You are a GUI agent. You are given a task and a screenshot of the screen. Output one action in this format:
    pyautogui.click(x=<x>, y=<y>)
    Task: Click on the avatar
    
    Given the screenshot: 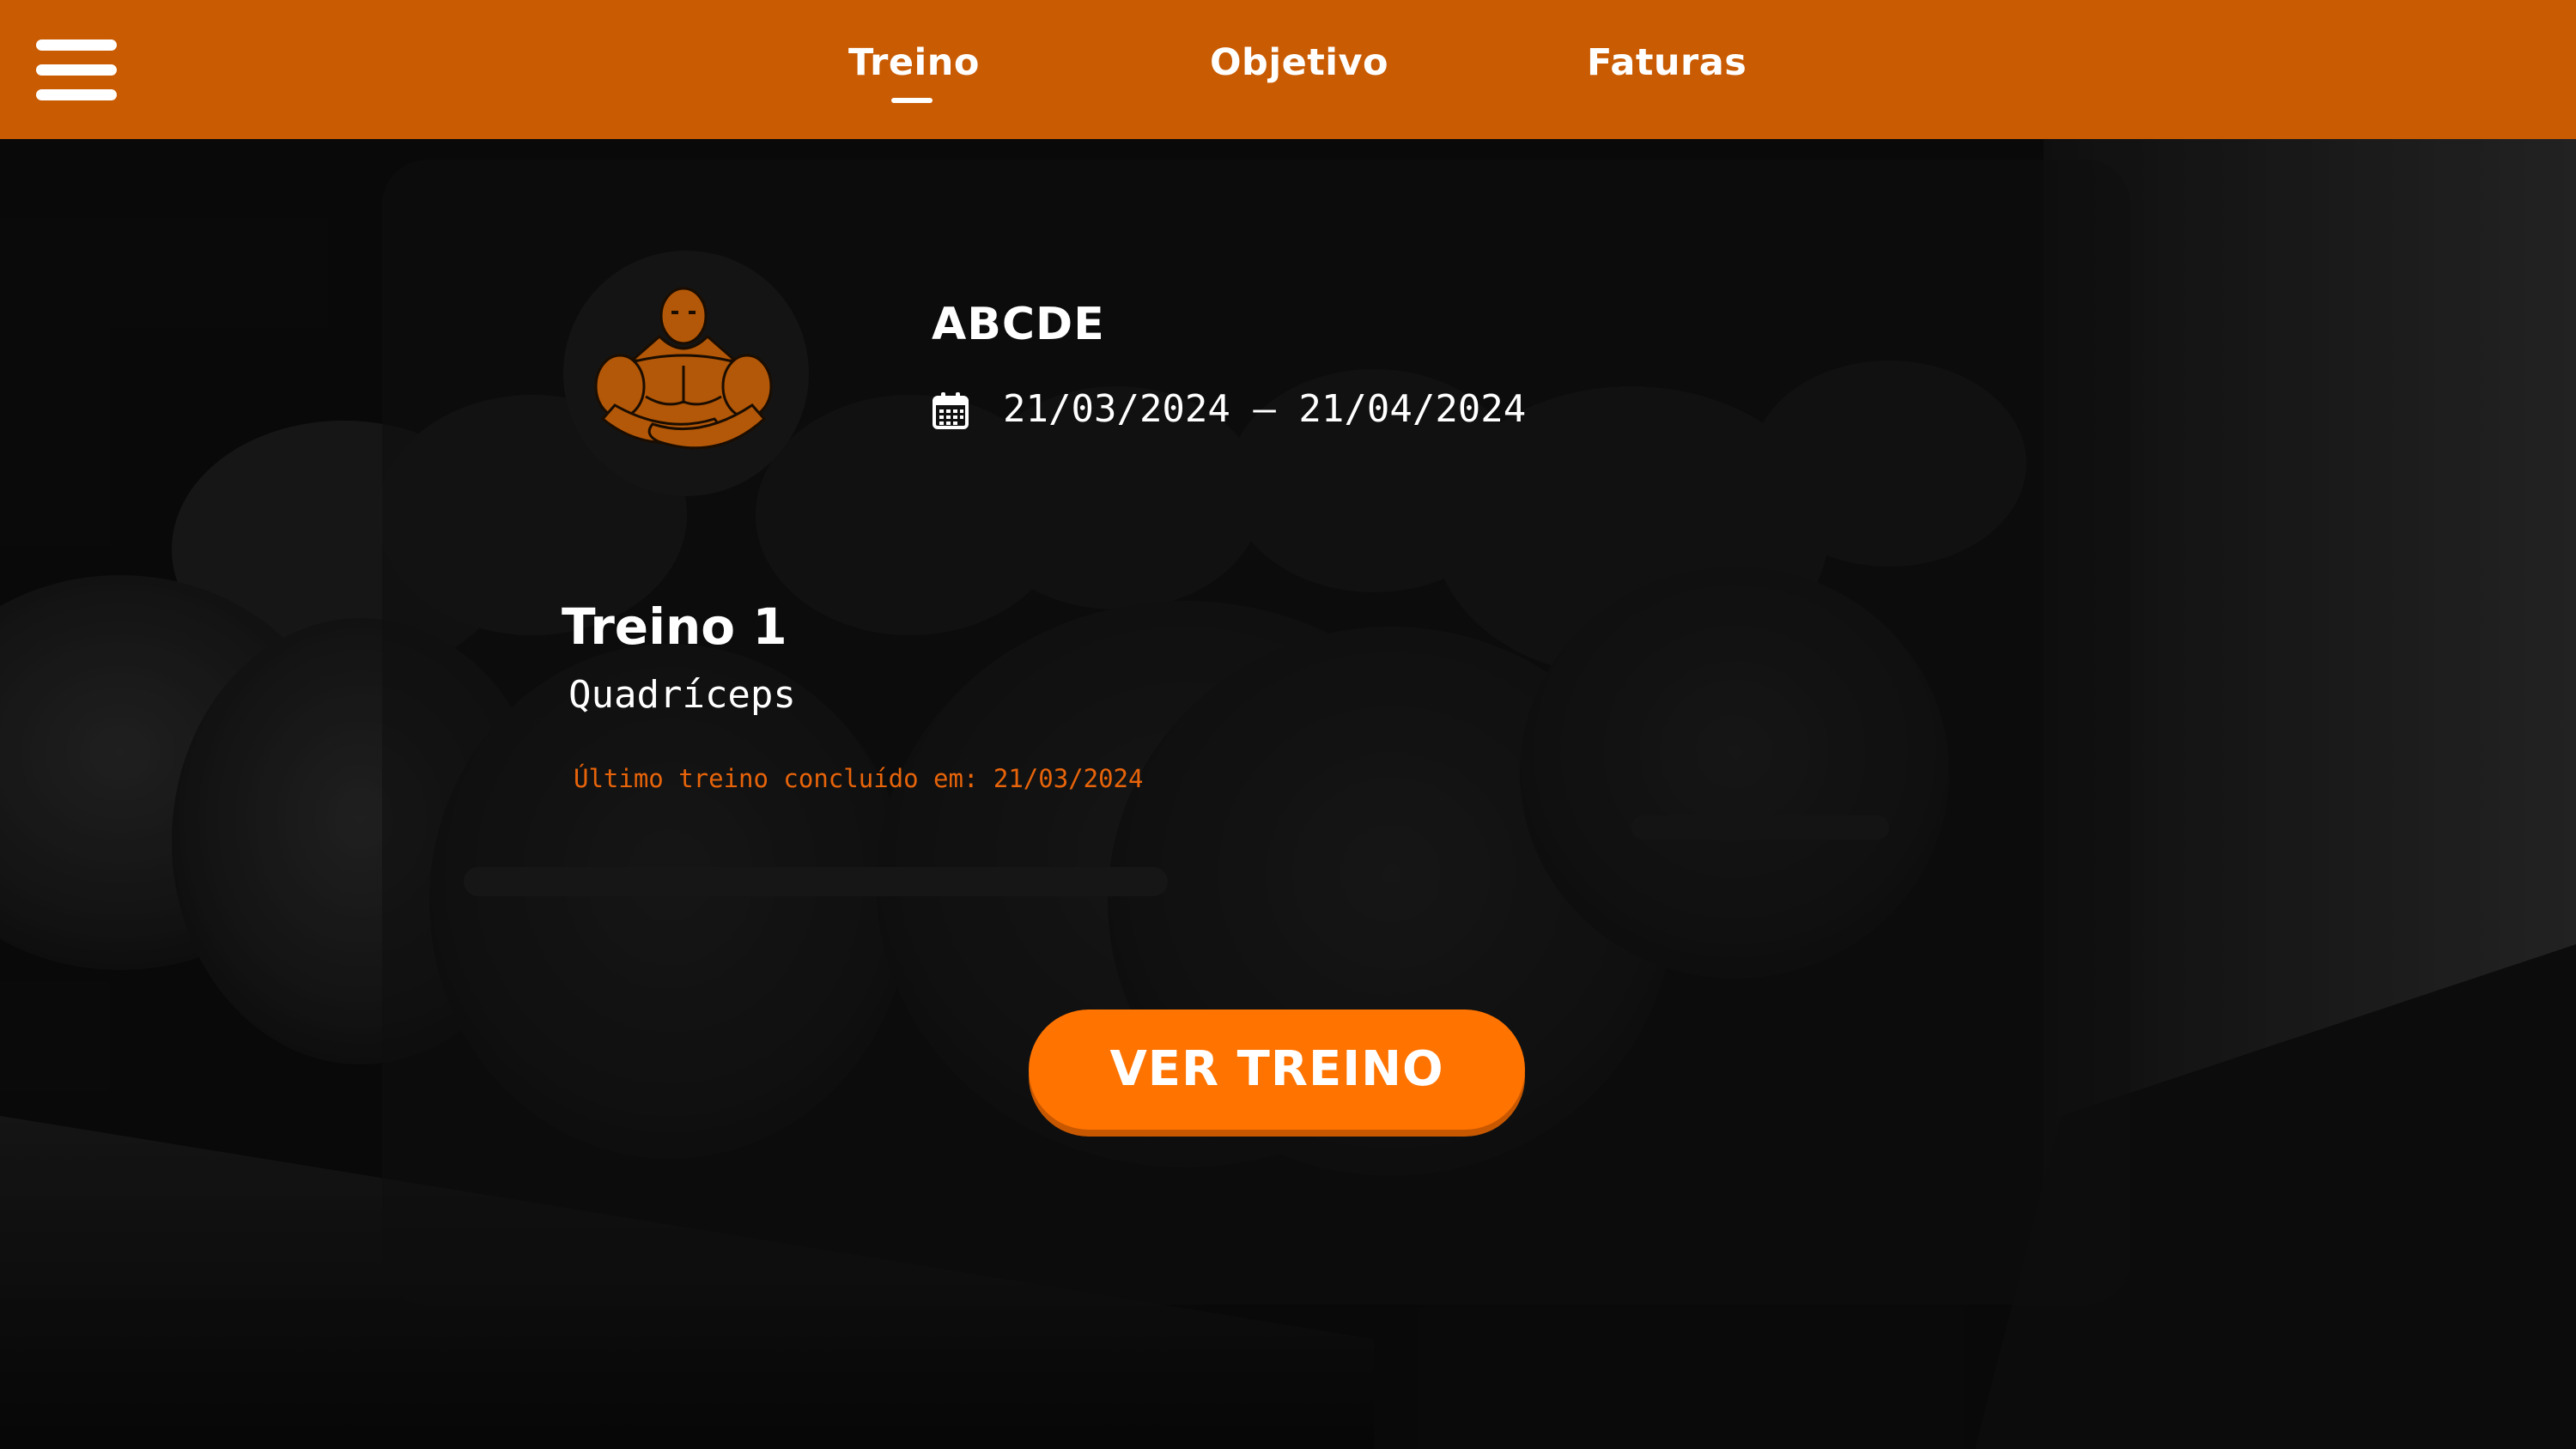 What is the action you would take?
    pyautogui.click(x=686, y=373)
    